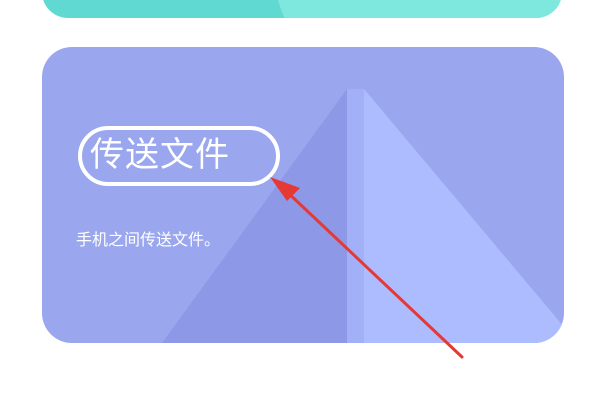  What do you see at coordinates (179, 156) in the screenshot?
I see `highlight-ellipse` at bounding box center [179, 156].